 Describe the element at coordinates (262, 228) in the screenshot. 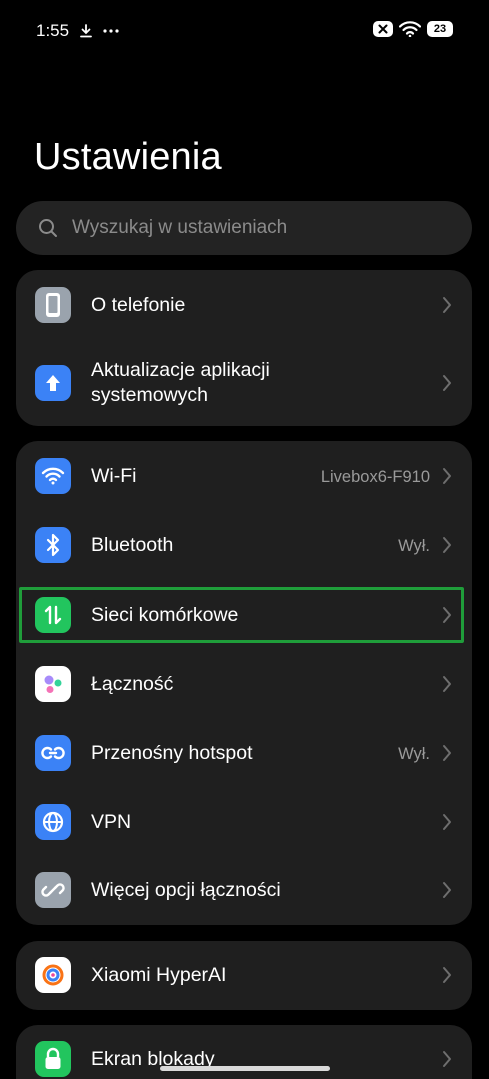

I see `search-input` at that location.